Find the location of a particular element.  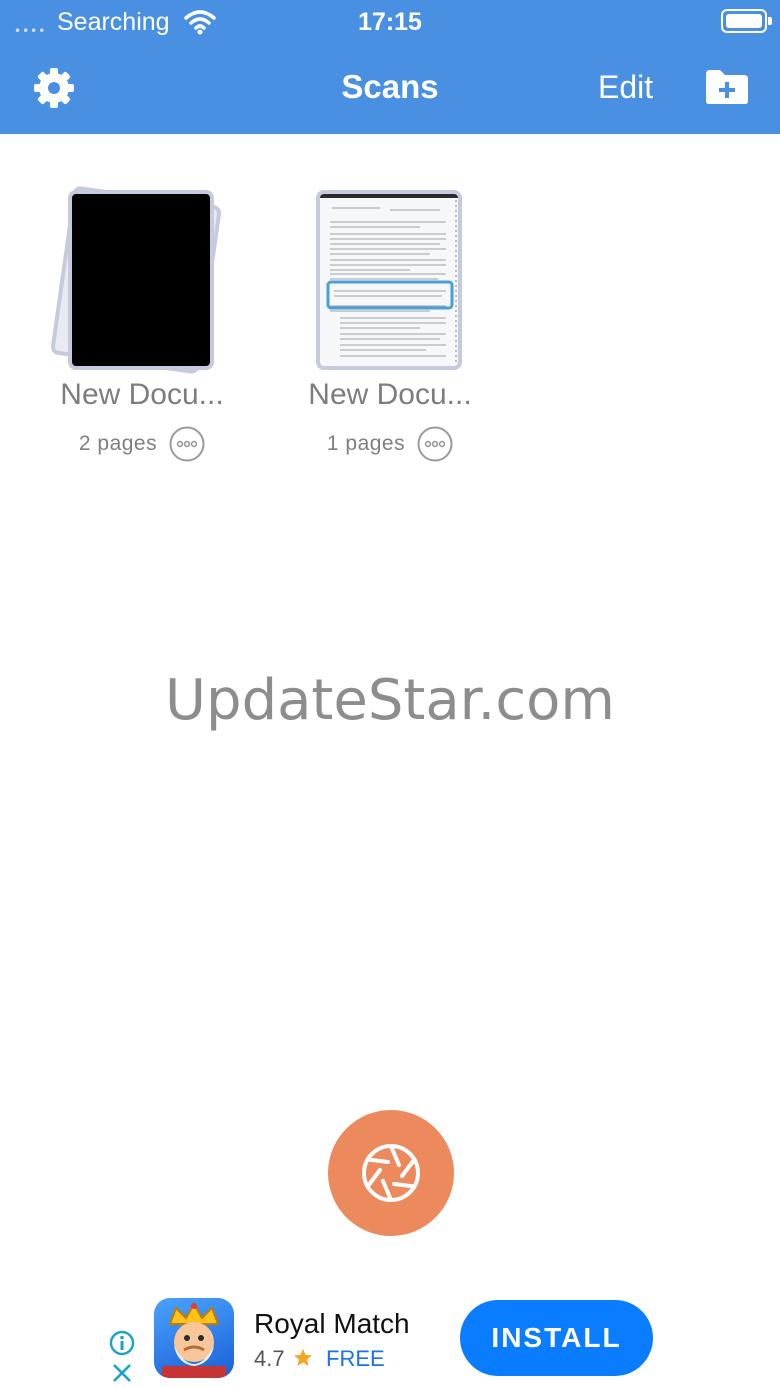

document-meta: 1 pages is located at coordinates (390, 444).